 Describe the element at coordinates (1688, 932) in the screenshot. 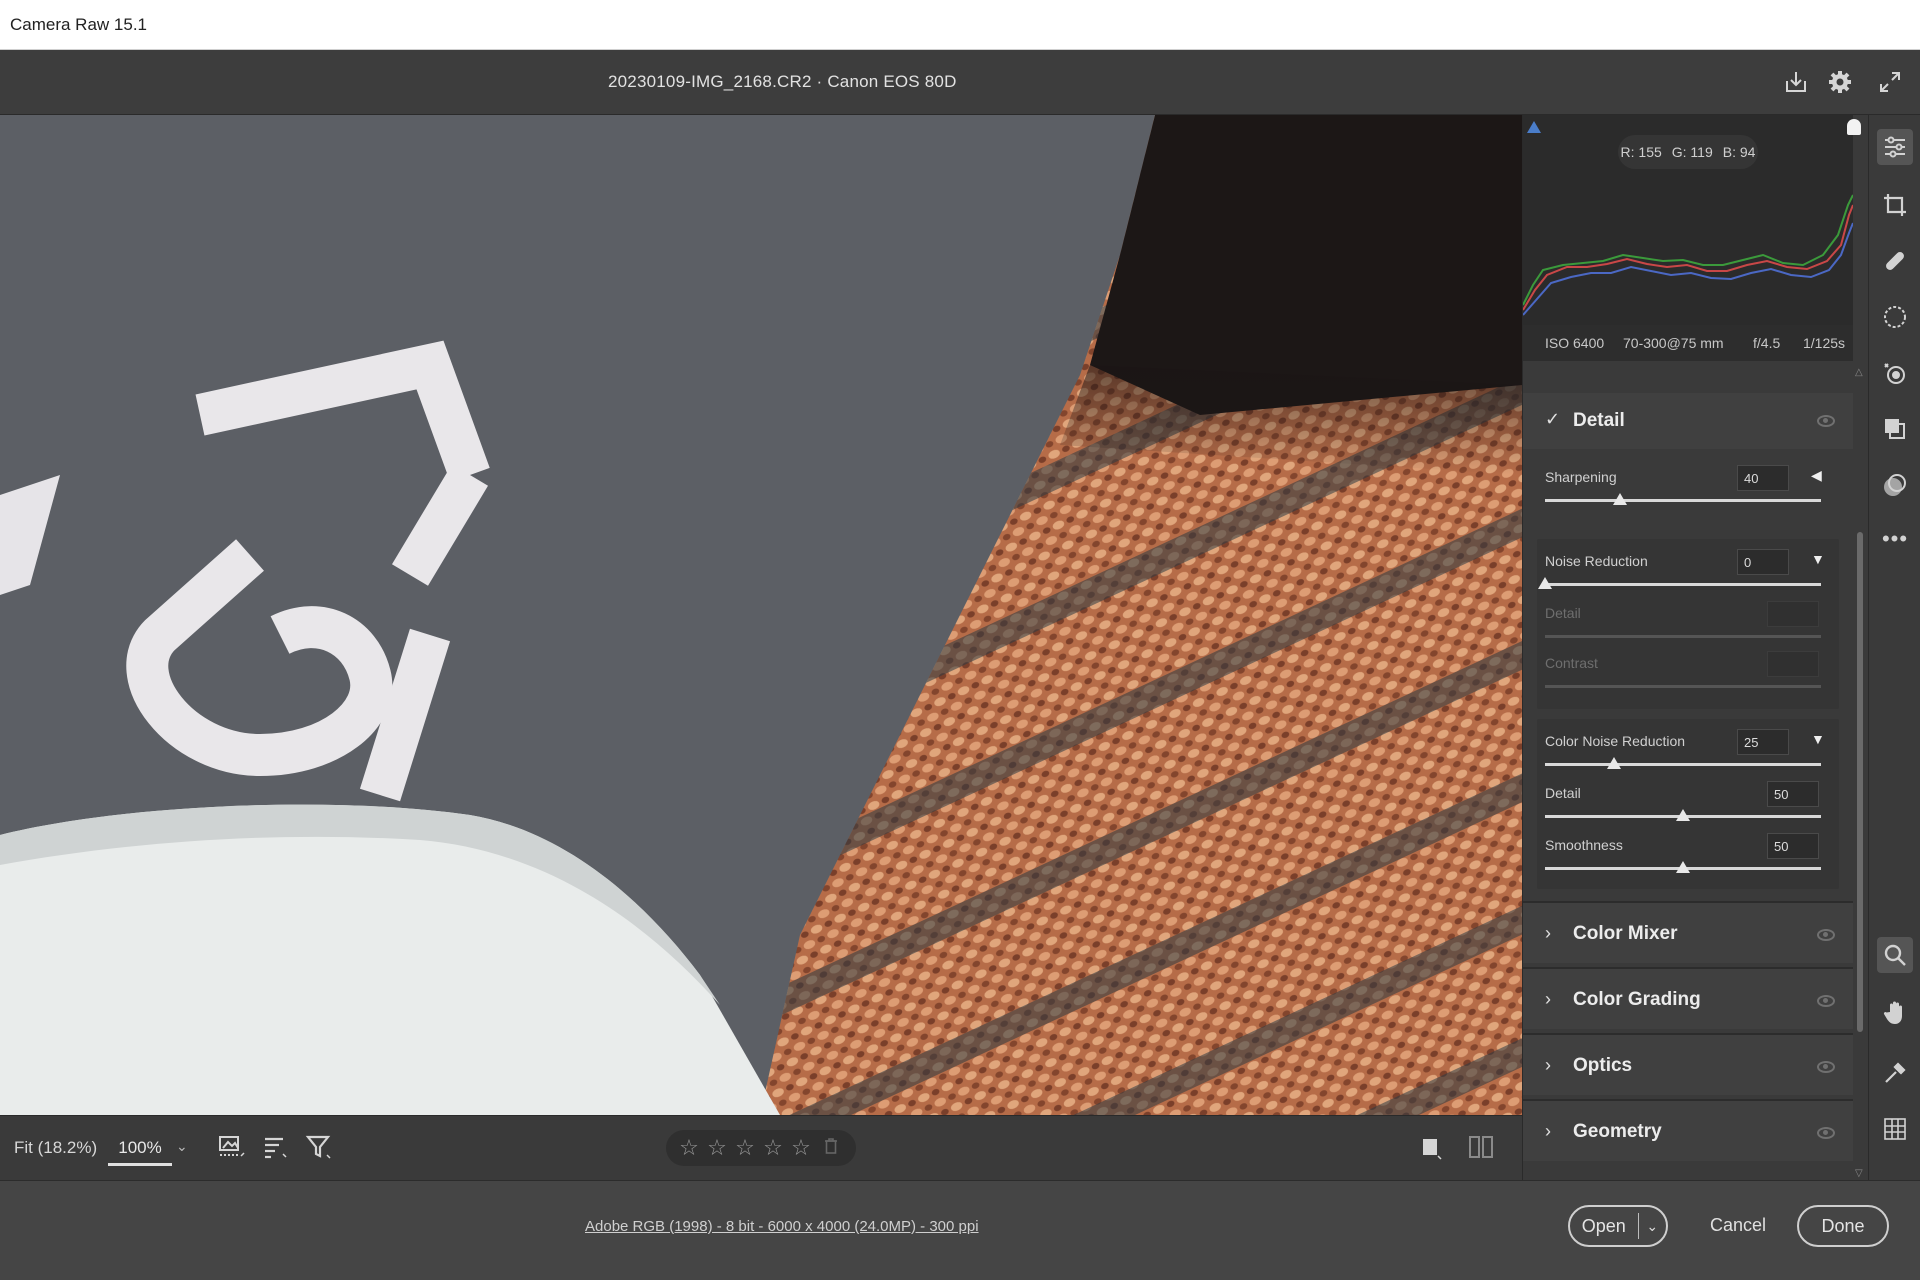

I see `color-mixer-section-header: › Color Mixer` at that location.